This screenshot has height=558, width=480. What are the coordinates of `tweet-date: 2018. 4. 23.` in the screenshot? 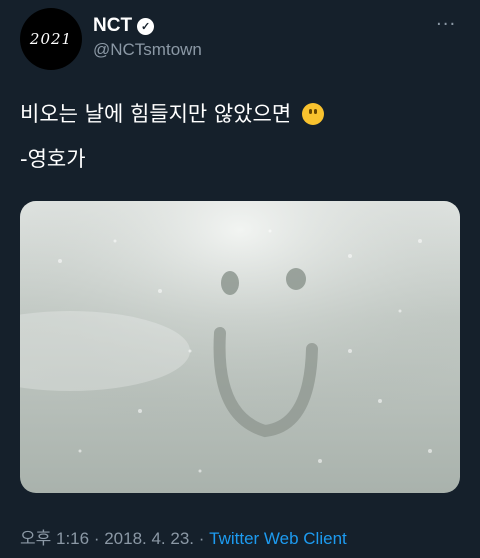 It's located at (149, 538).